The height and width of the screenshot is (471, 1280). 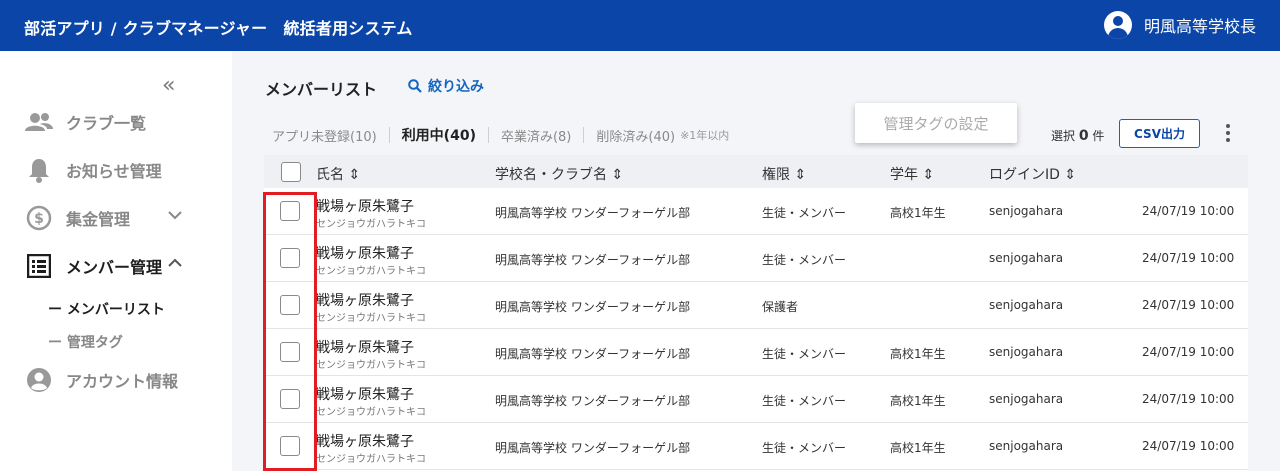 I want to click on column-header-label: ログインID, so click(x=1024, y=175).